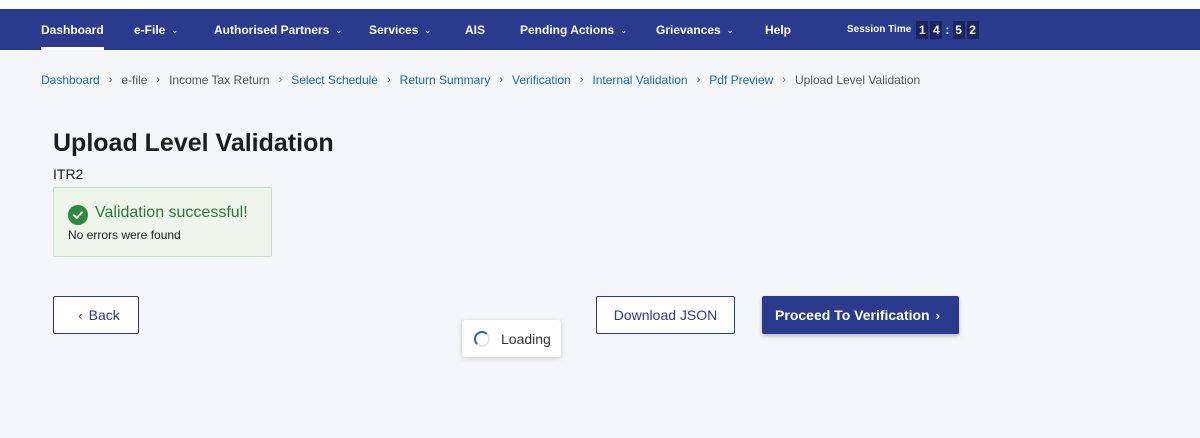  Describe the element at coordinates (193, 143) in the screenshot. I see `page-title: Upload Level Validation` at that location.